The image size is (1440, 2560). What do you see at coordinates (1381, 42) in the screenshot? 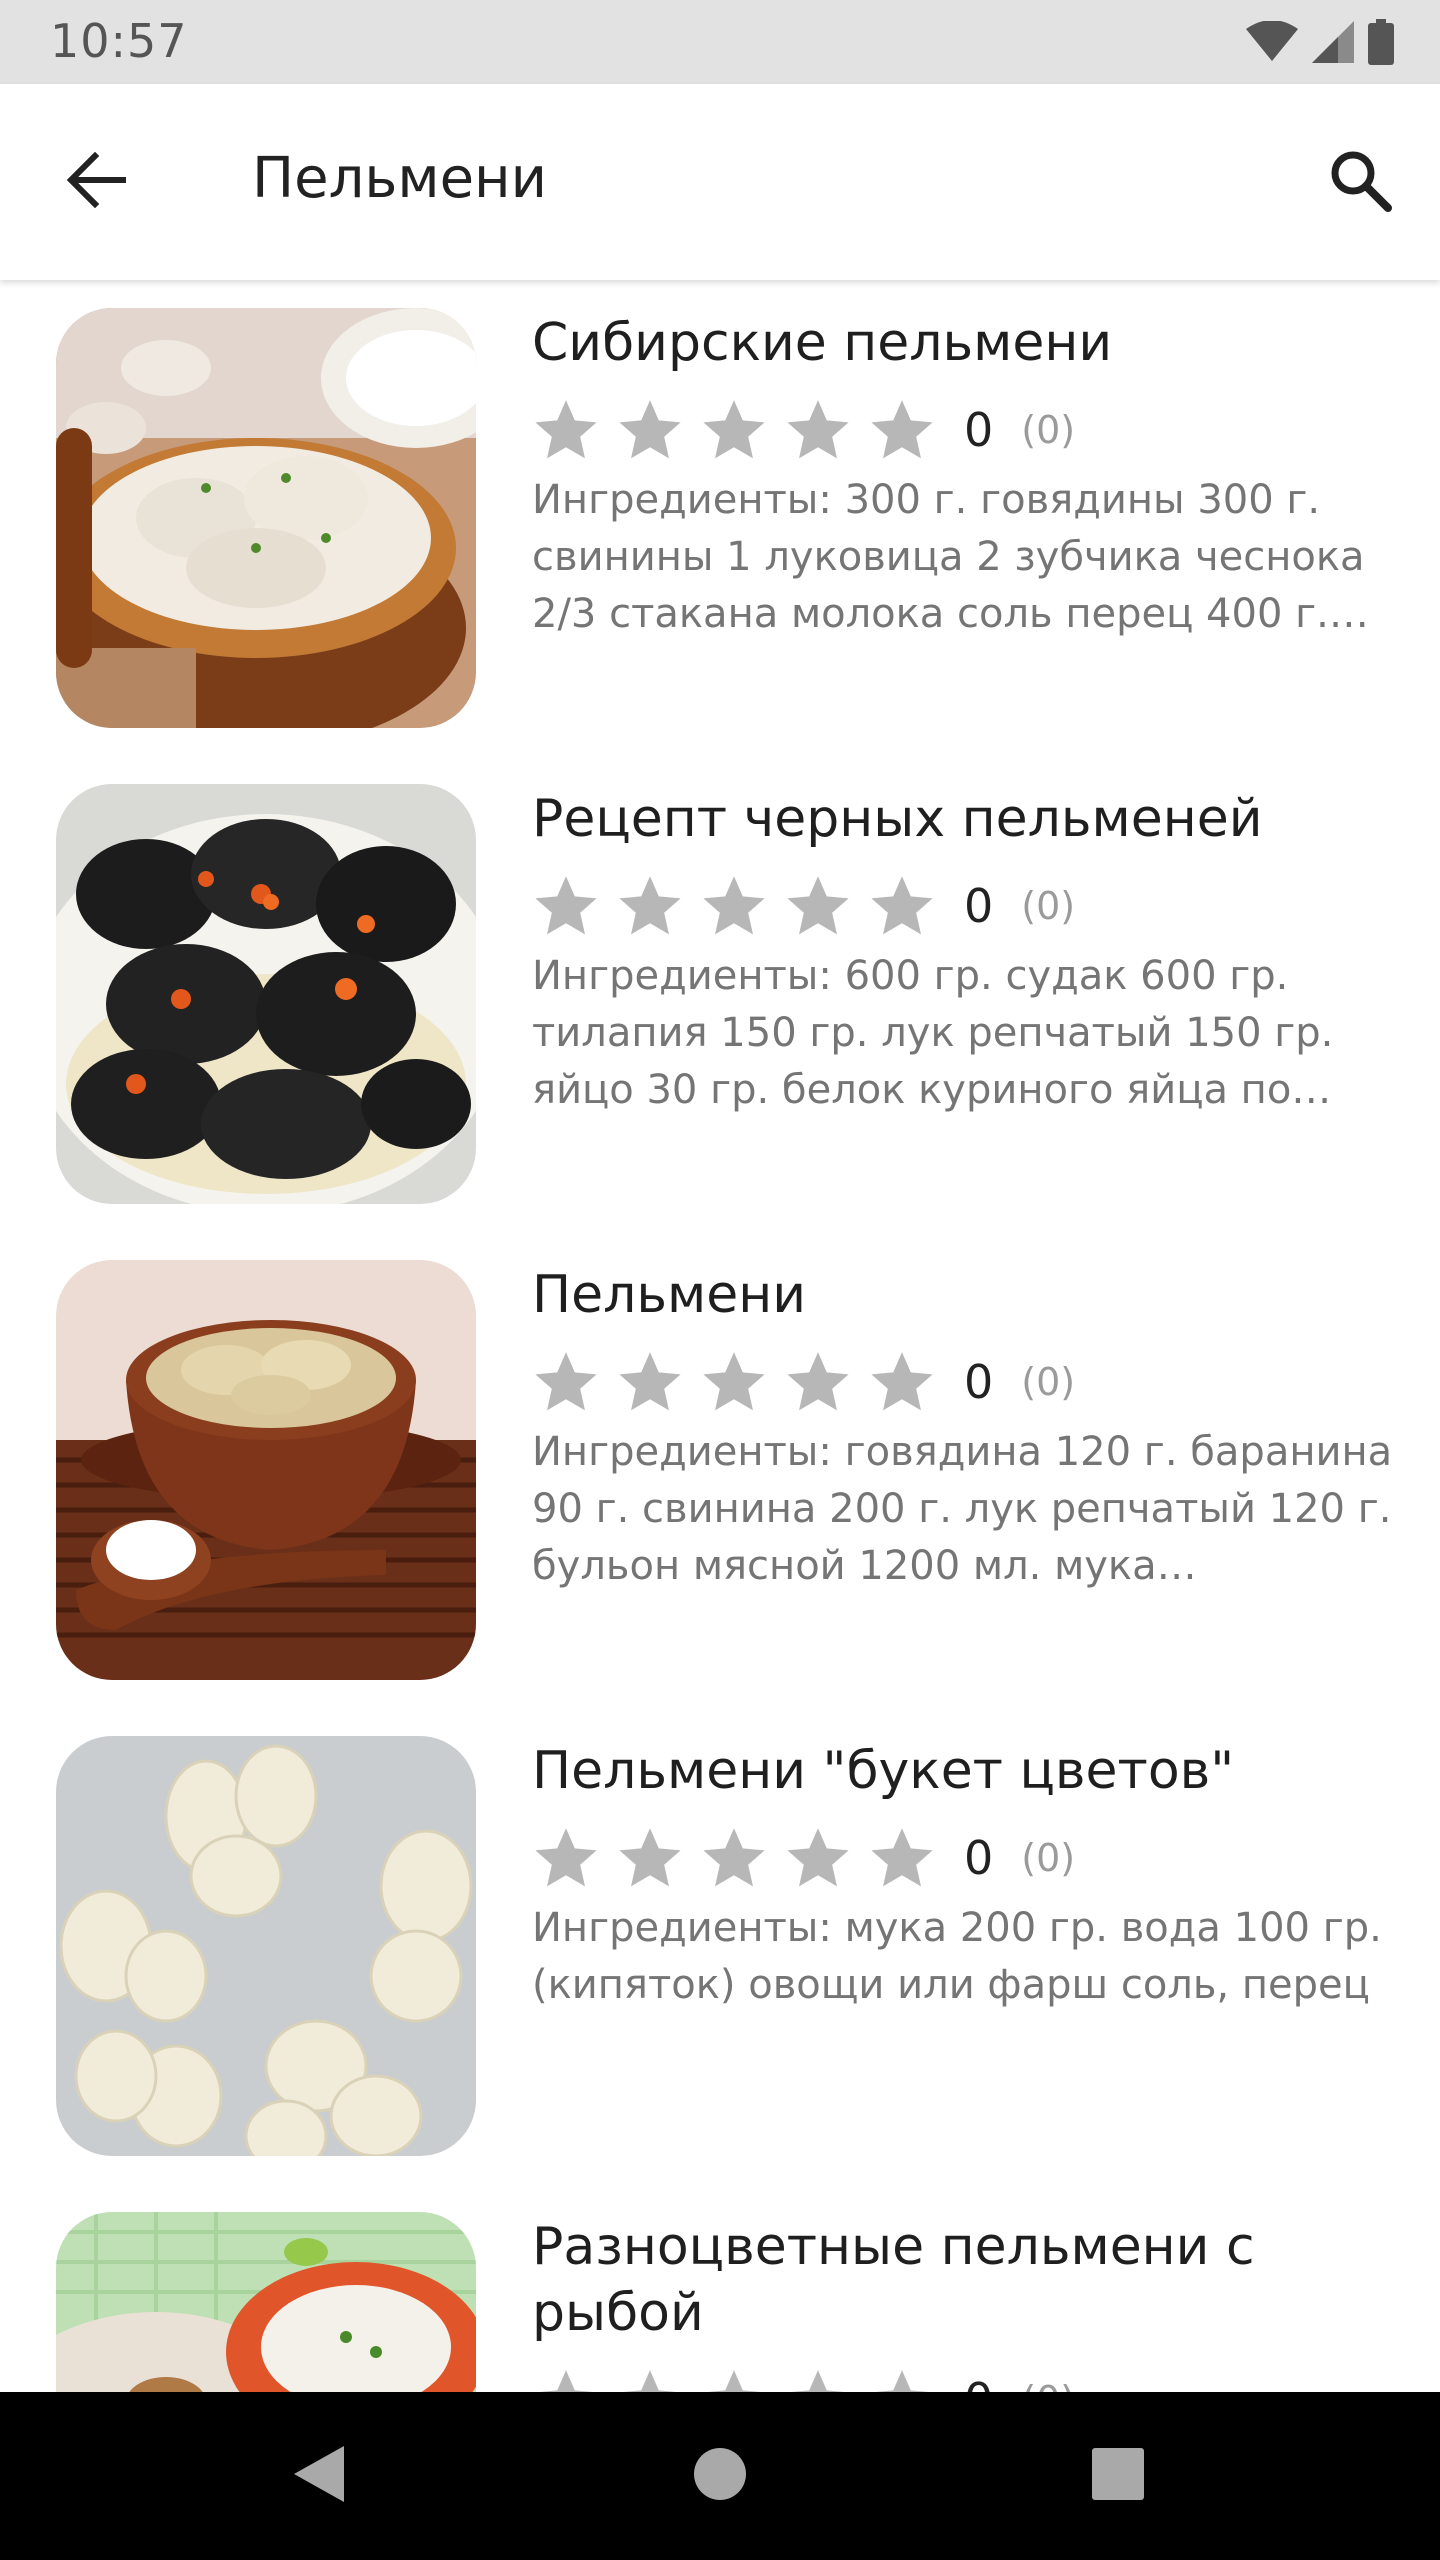
I see `battery-icon` at bounding box center [1381, 42].